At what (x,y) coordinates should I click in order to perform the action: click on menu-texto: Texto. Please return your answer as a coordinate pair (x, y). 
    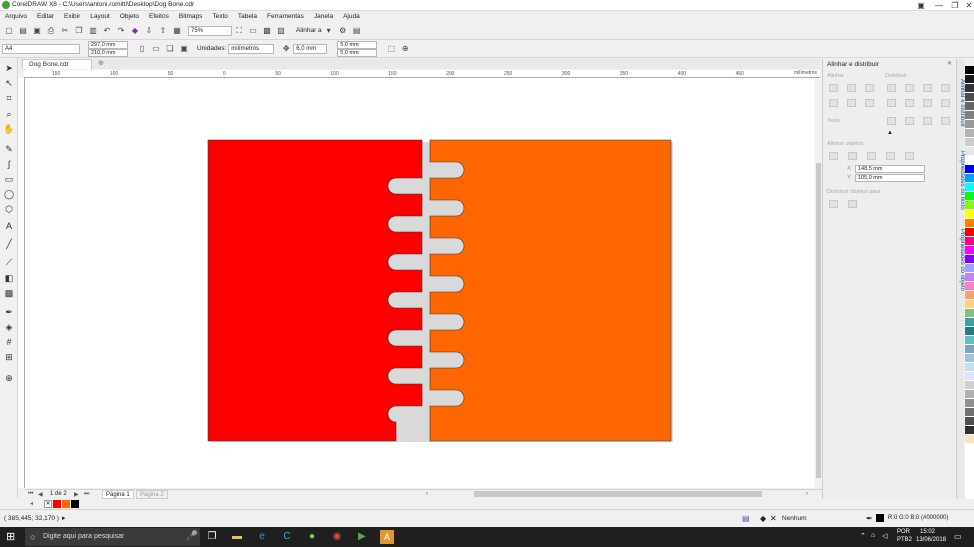
    Looking at the image, I should click on (220, 16).